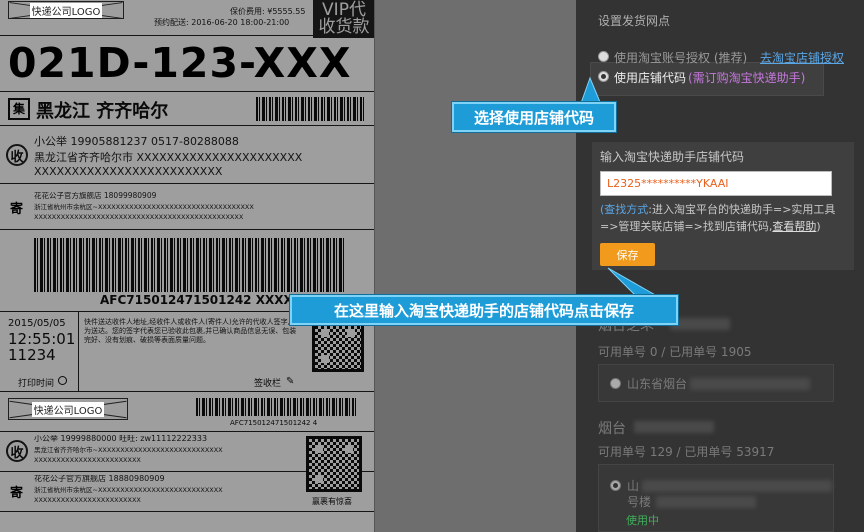 This screenshot has height=532, width=864. Describe the element at coordinates (534, 117) in the screenshot. I see `callout-select-shop-code: 选择使用店铺代码` at that location.